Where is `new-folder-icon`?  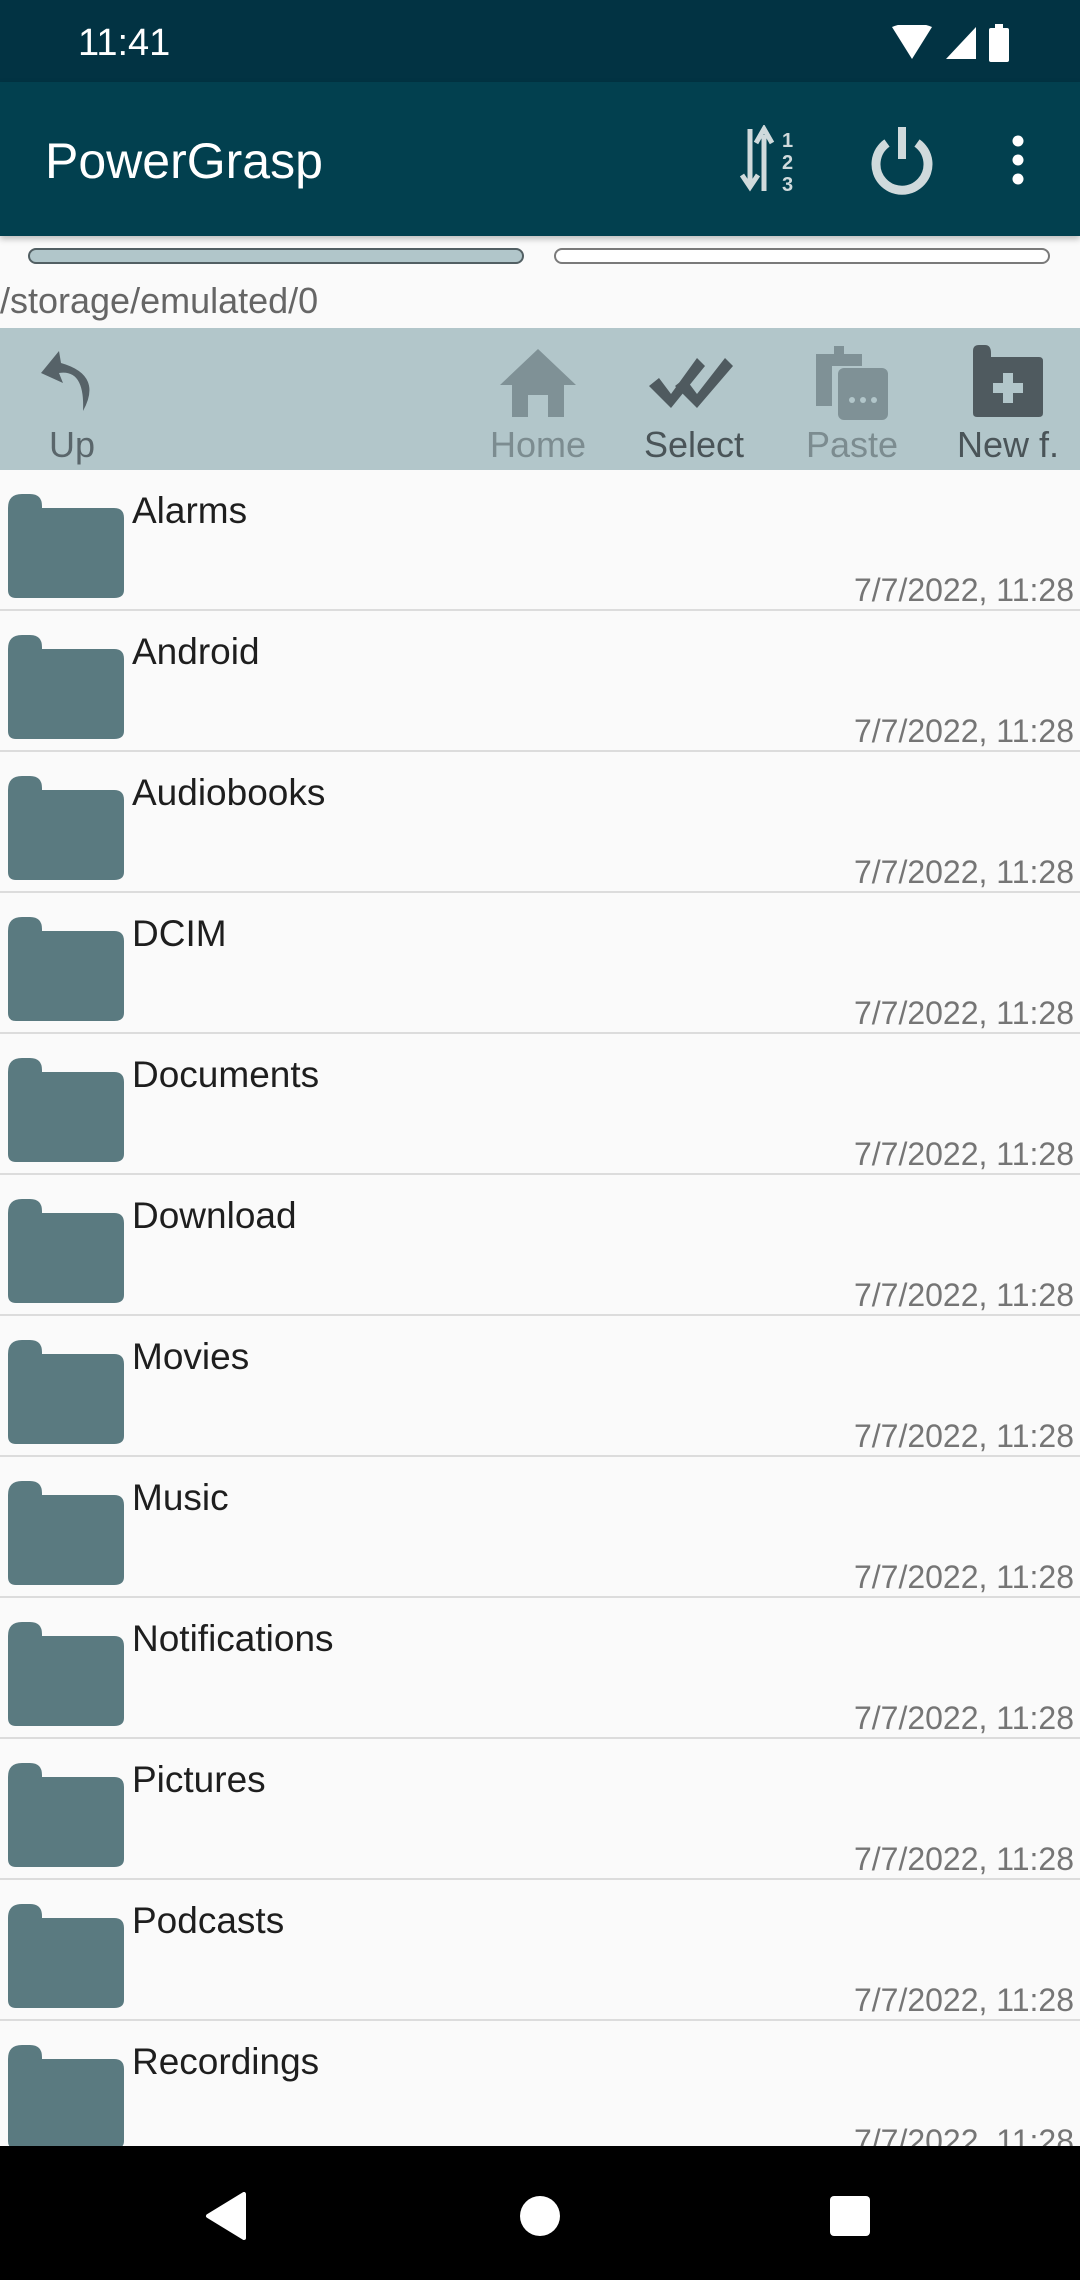 new-folder-icon is located at coordinates (1008, 381).